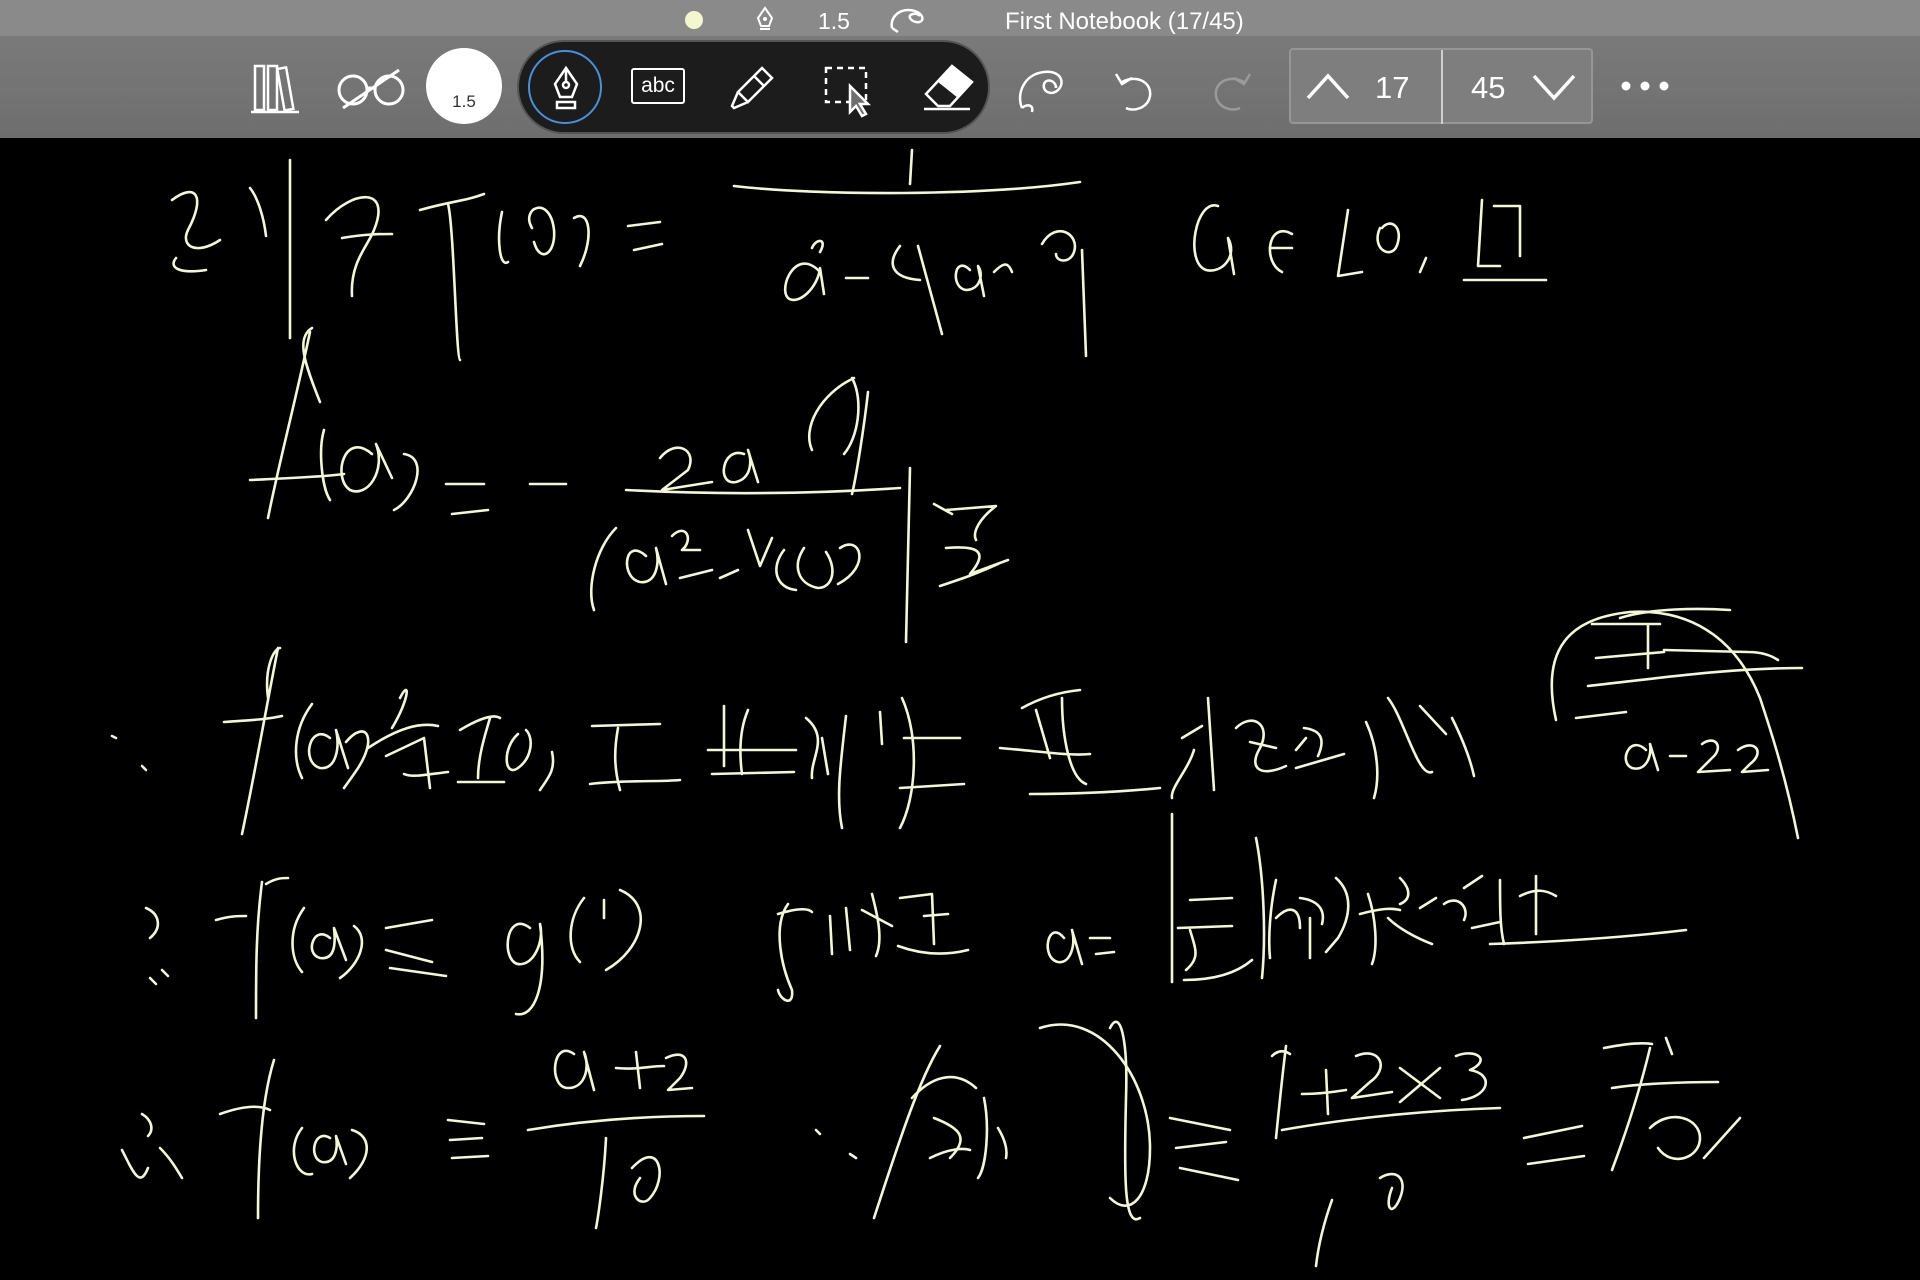 The width and height of the screenshot is (1920, 1280). I want to click on lasso-icon, so click(907, 21).